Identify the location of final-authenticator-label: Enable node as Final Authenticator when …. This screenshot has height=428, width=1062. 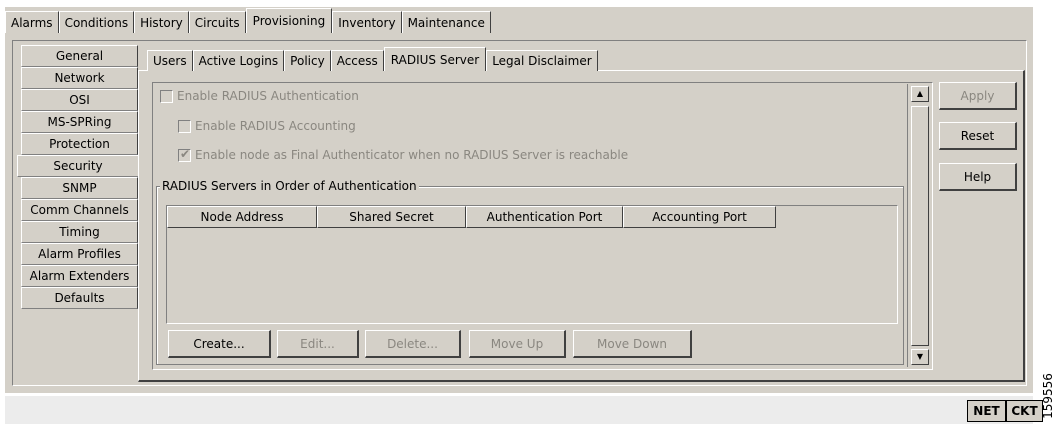
(412, 155).